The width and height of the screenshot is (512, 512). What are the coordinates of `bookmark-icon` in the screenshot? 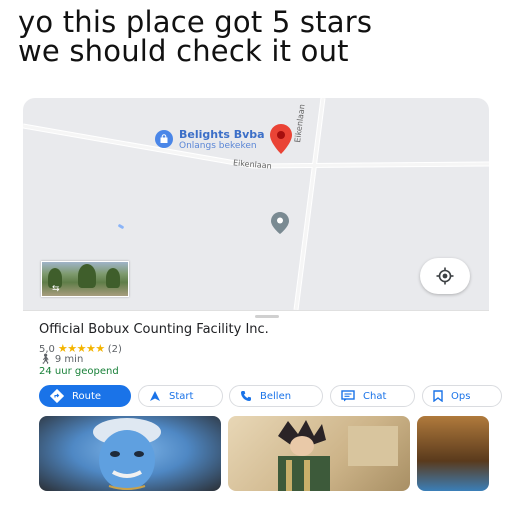 It's located at (438, 396).